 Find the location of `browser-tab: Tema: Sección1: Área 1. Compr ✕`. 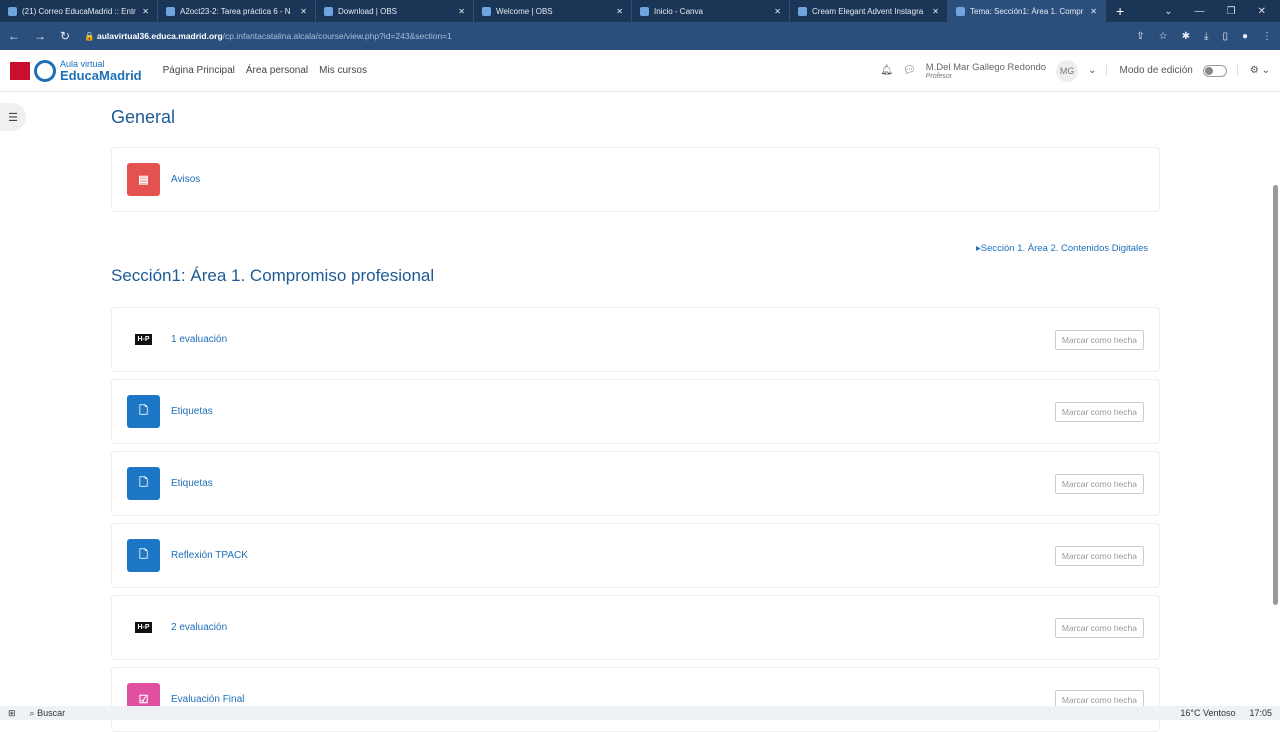

browser-tab: Tema: Sección1: Área 1. Compr ✕ is located at coordinates (1027, 11).